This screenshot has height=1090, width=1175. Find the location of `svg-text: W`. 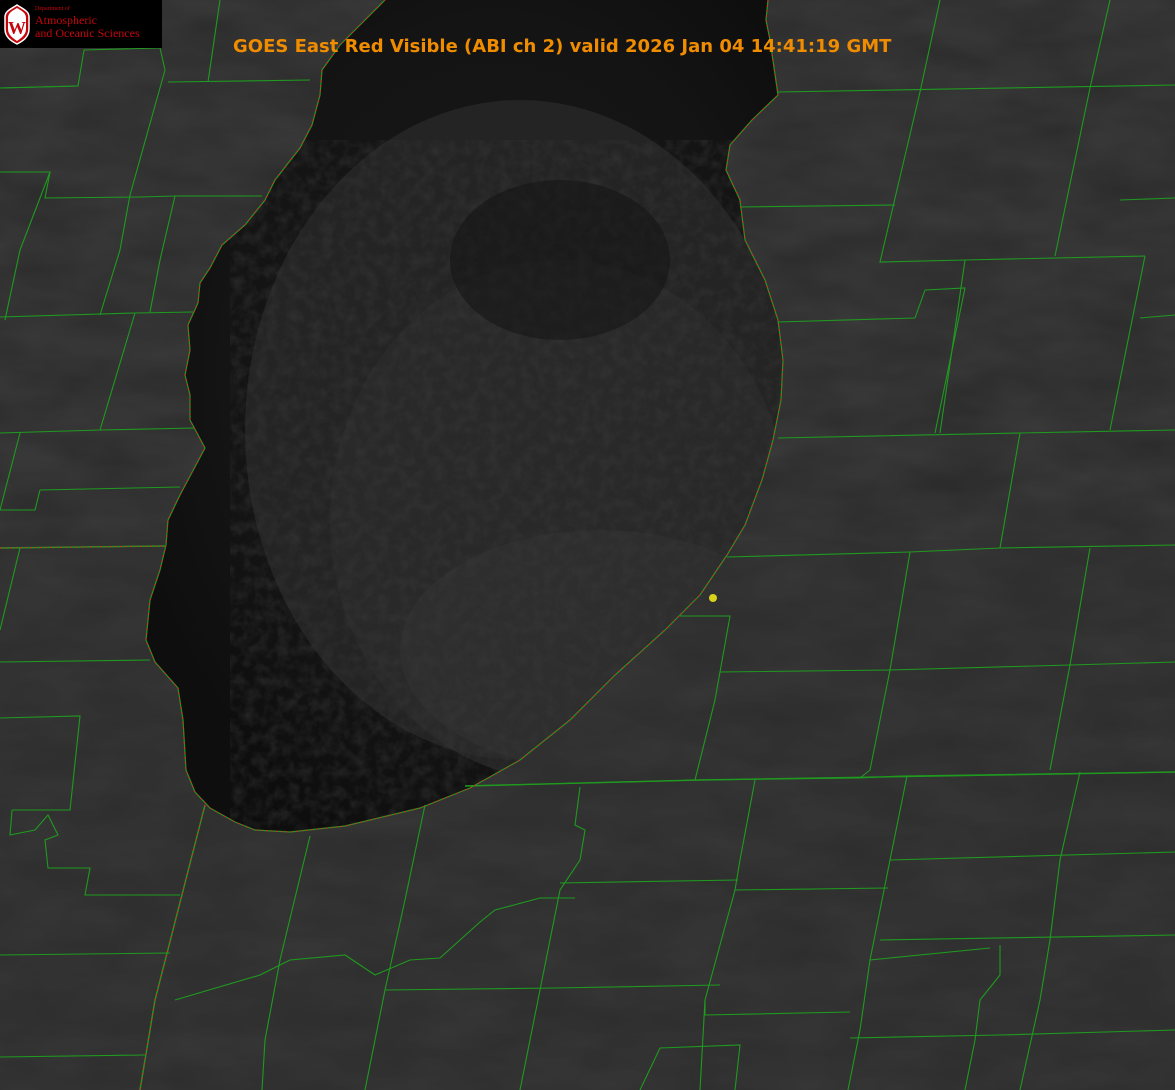

svg-text: W is located at coordinates (17, 28).